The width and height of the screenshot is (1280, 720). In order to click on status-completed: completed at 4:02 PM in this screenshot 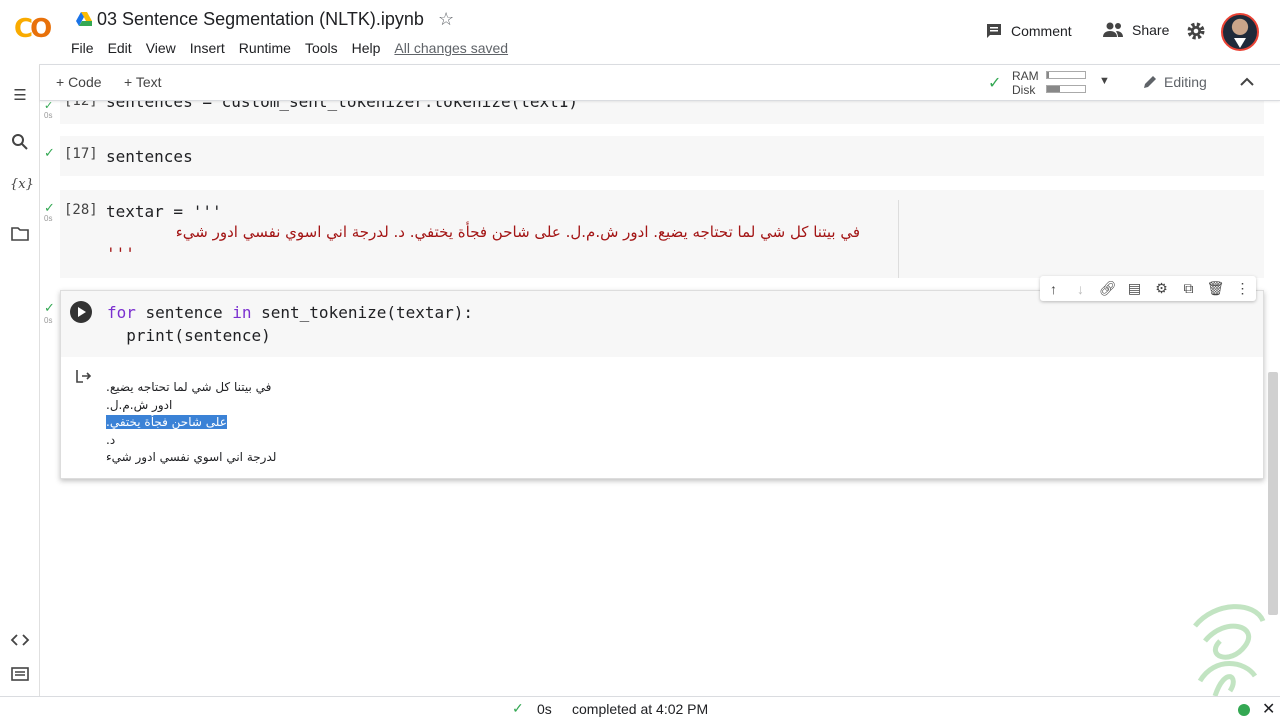, I will do `click(640, 709)`.